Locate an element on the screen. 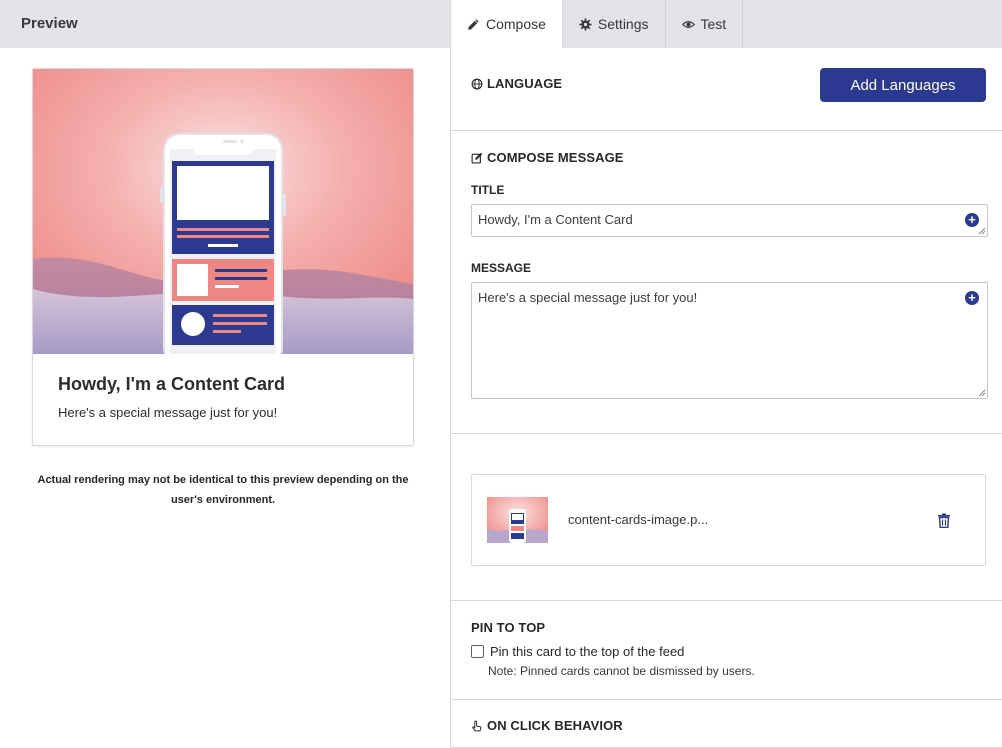  message-textarea-value: Here's a special message just for you! is located at coordinates (588, 297).